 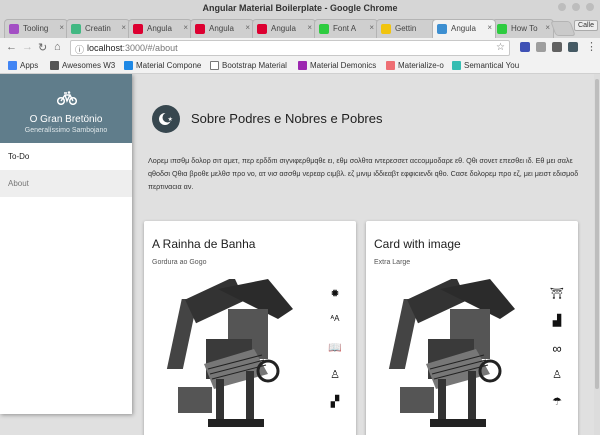 I want to click on address-path: :3000/#/about, so click(x=150, y=48).